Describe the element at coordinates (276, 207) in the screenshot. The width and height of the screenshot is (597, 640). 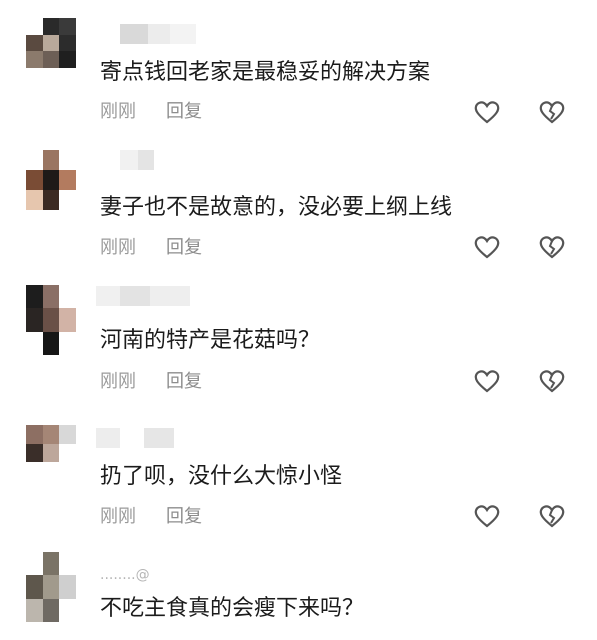
I see `comment-text: 妻子也不是故意的，没必要上纲上线` at that location.